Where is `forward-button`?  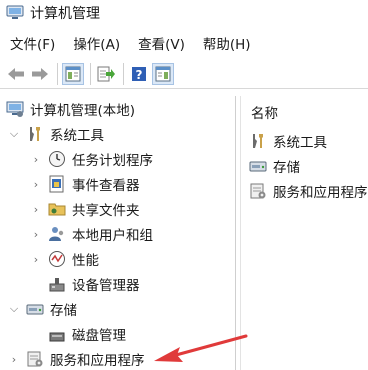 forward-button is located at coordinates (40, 74).